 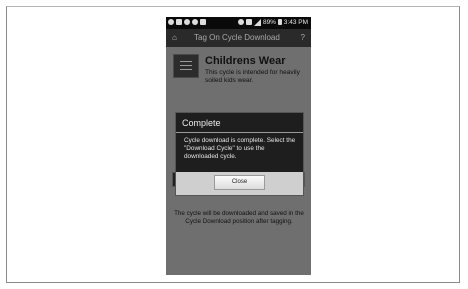 I want to click on bluetooth-icon, so click(x=240, y=22).